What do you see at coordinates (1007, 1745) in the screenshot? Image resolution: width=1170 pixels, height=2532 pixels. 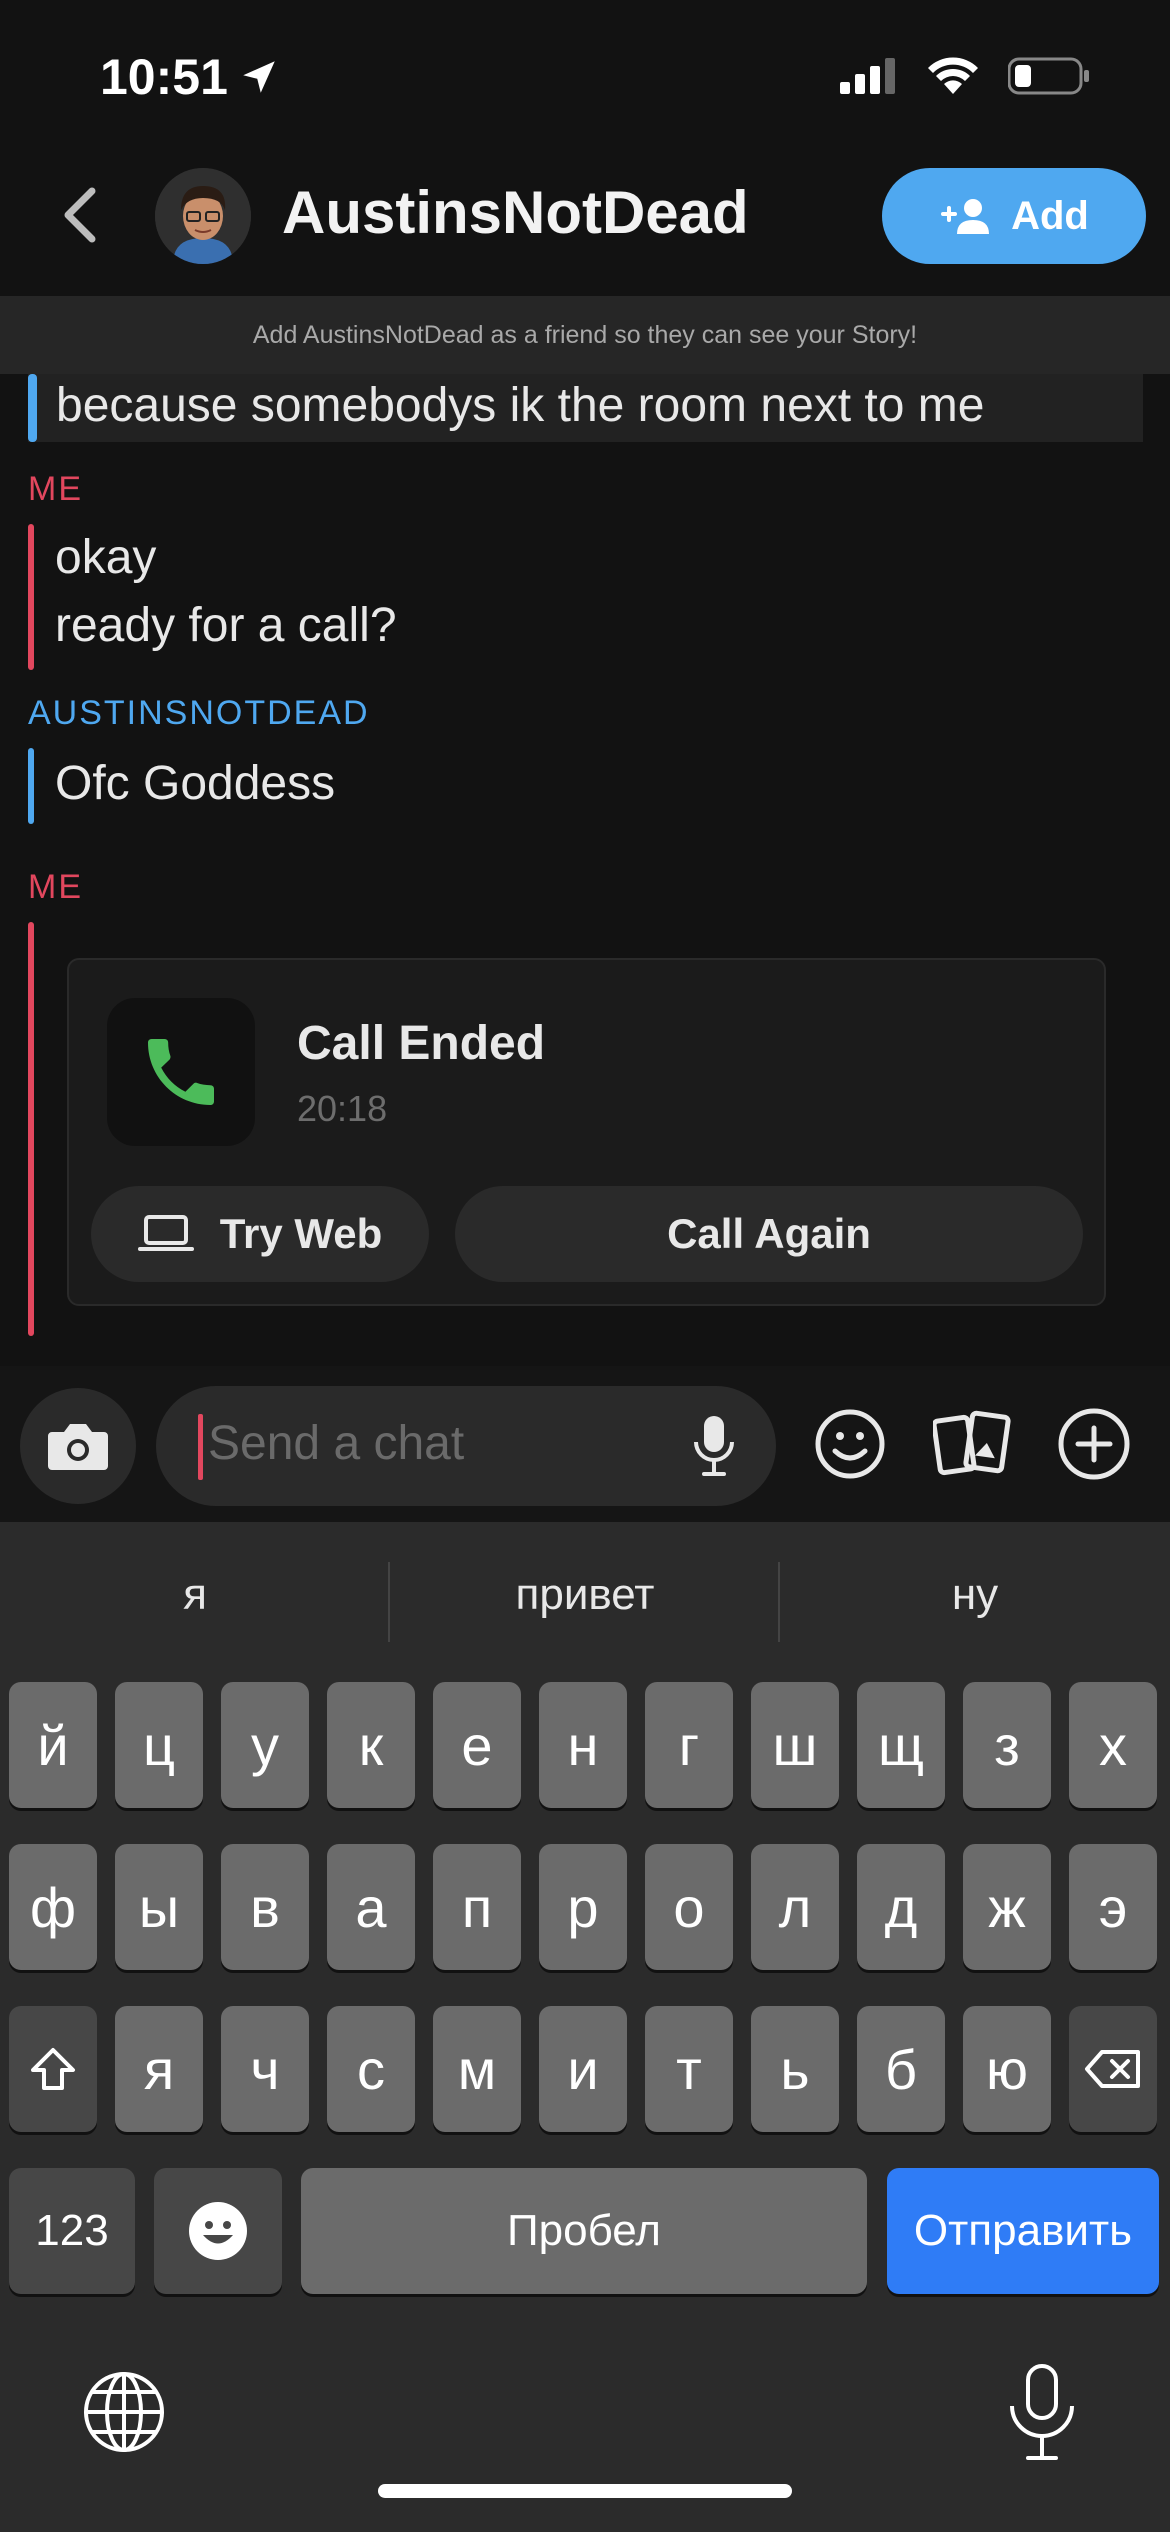 I see `key: з` at bounding box center [1007, 1745].